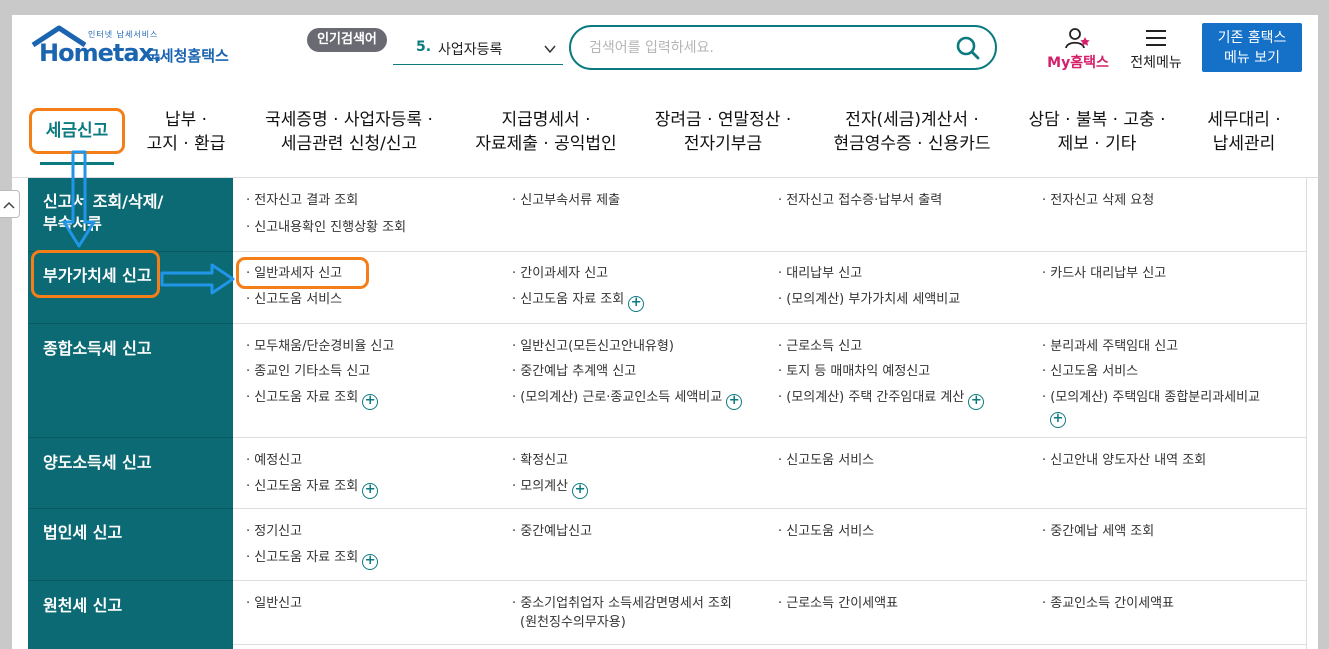  What do you see at coordinates (1108, 604) in the screenshot?
I see `menu-link: · 종교인소득 간이세액표` at bounding box center [1108, 604].